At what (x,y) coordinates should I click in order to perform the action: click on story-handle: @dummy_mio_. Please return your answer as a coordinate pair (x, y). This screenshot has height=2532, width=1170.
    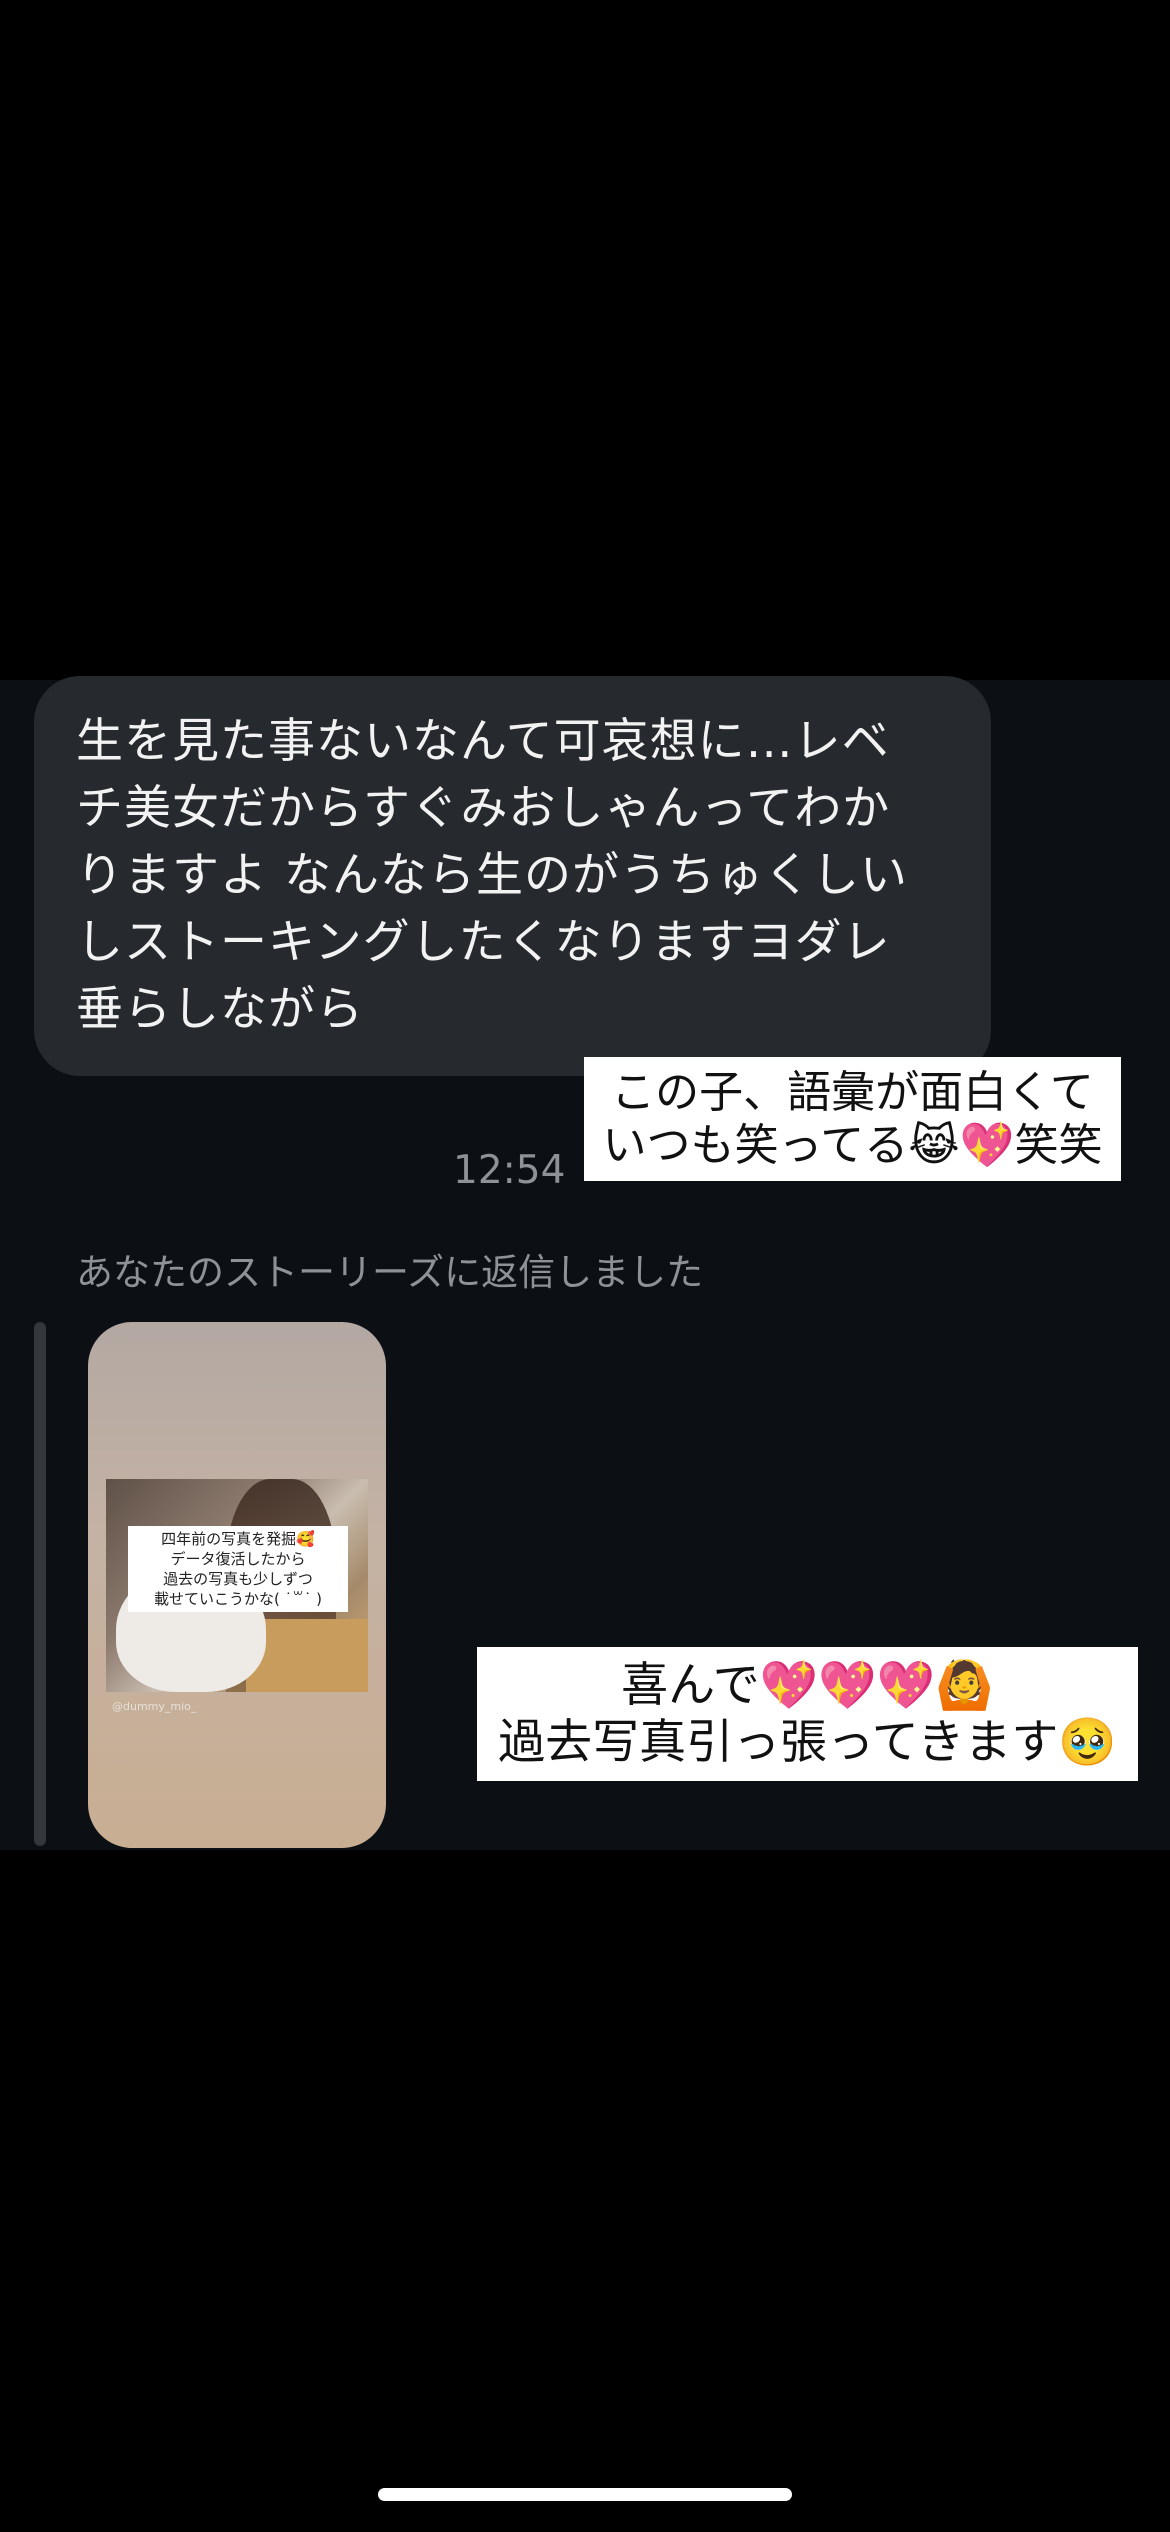
    Looking at the image, I should click on (154, 1706).